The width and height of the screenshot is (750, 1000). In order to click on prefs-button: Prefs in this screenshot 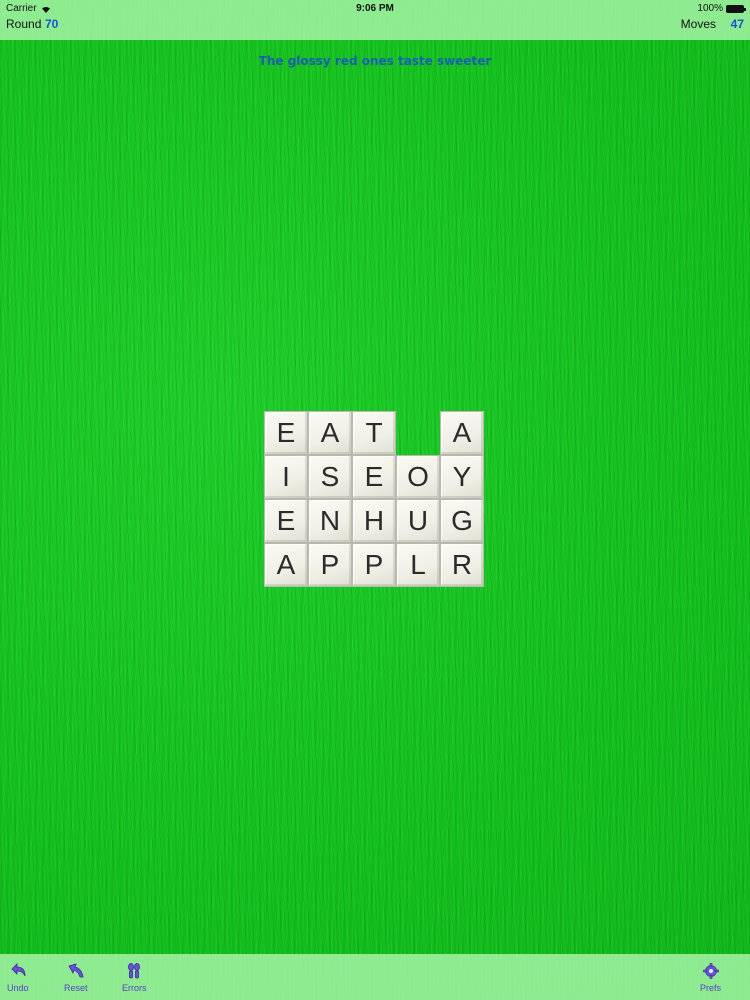, I will do `click(710, 977)`.